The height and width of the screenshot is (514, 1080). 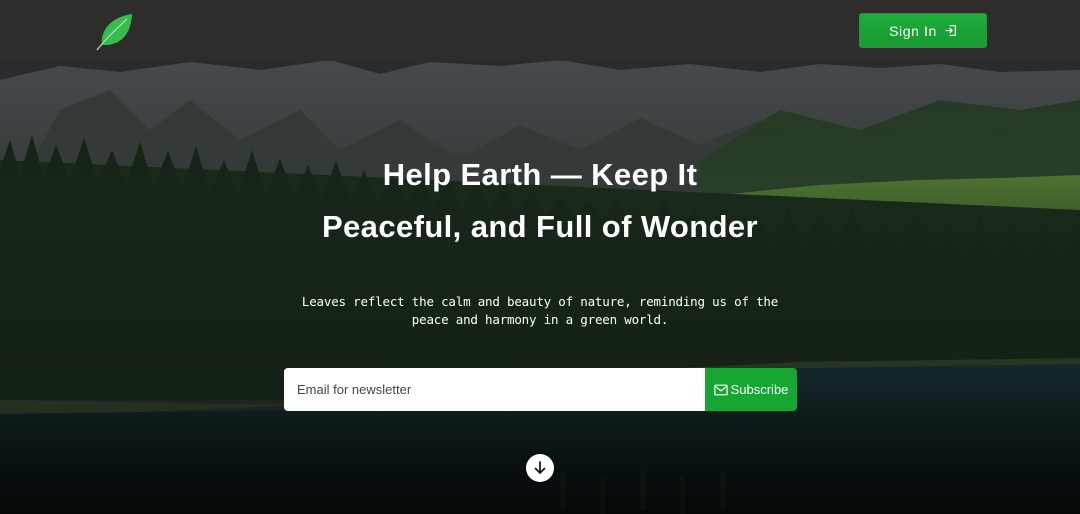 What do you see at coordinates (540, 30) in the screenshot?
I see `top-navbar: Sign In` at bounding box center [540, 30].